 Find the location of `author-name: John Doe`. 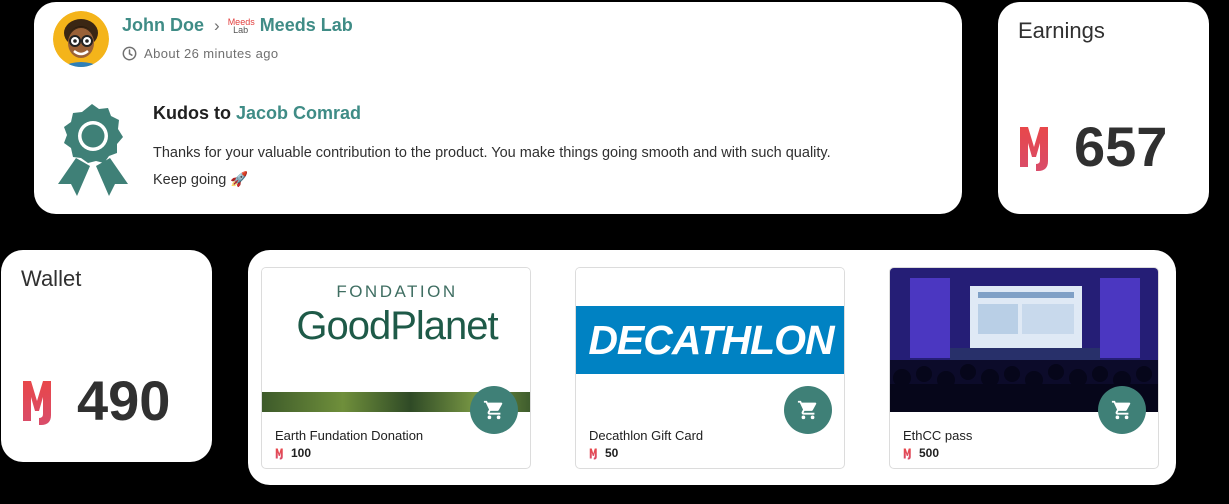

author-name: John Doe is located at coordinates (163, 25).